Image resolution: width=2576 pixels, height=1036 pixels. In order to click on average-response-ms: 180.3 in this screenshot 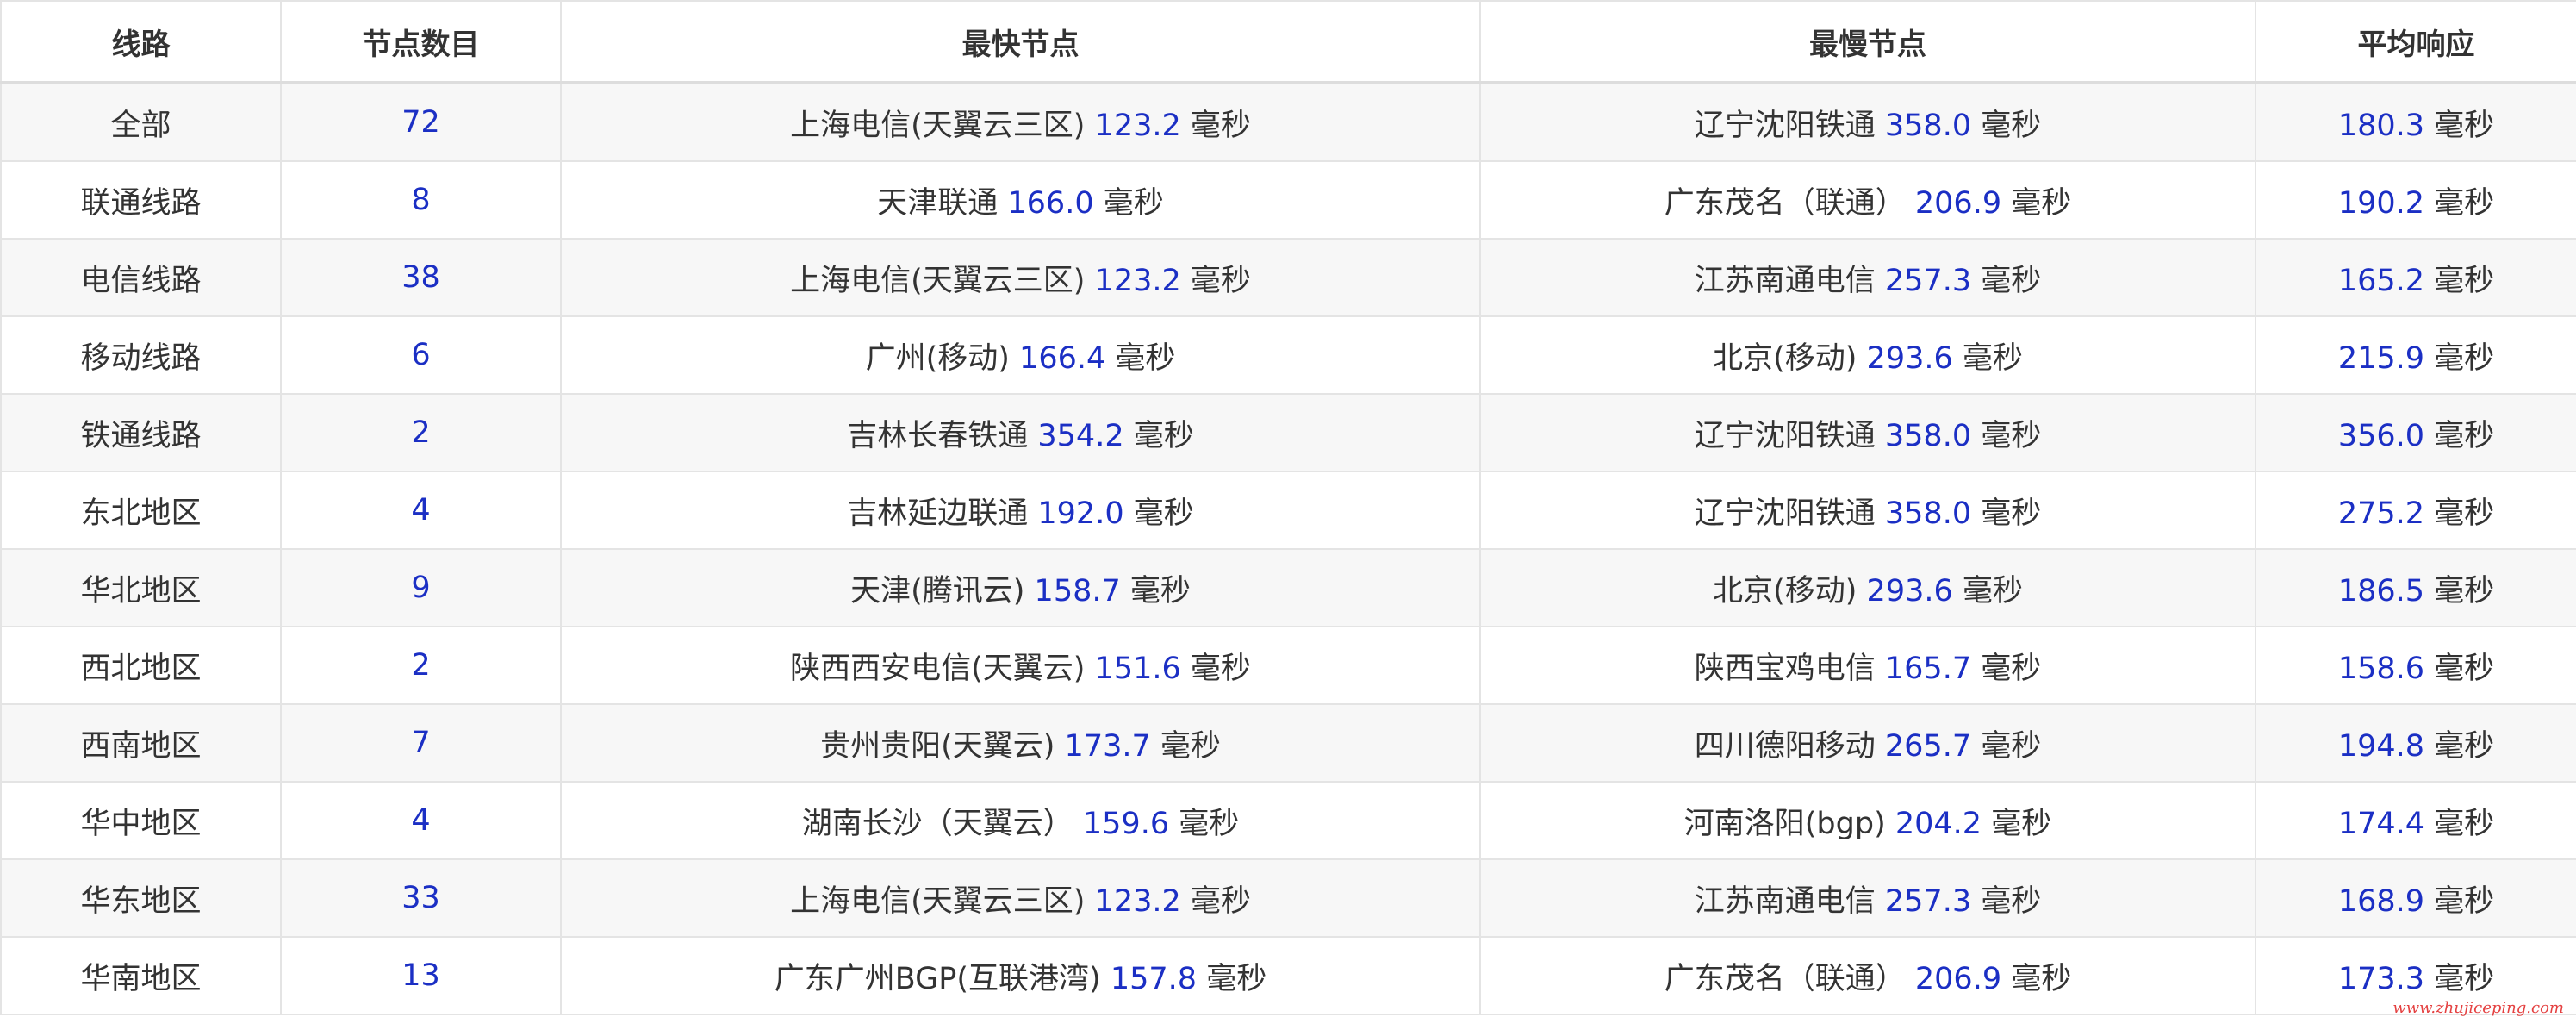, I will do `click(2381, 125)`.